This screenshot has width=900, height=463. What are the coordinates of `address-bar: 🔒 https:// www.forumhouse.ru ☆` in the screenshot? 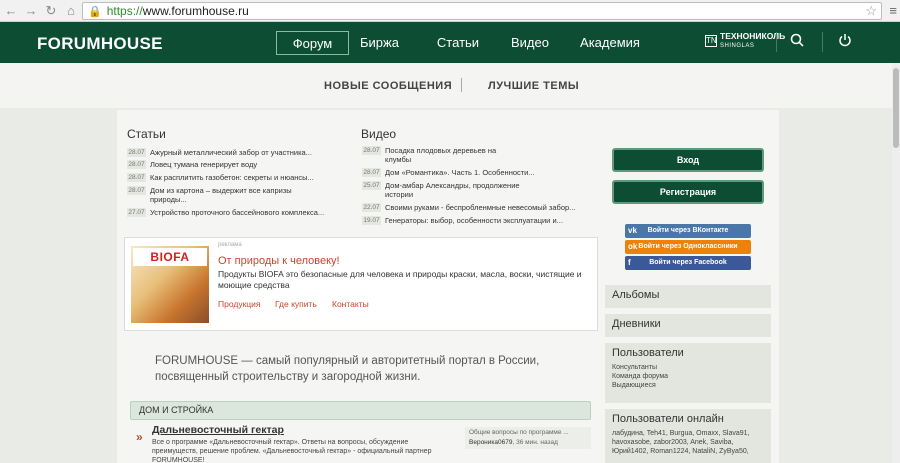 It's located at (482, 11).